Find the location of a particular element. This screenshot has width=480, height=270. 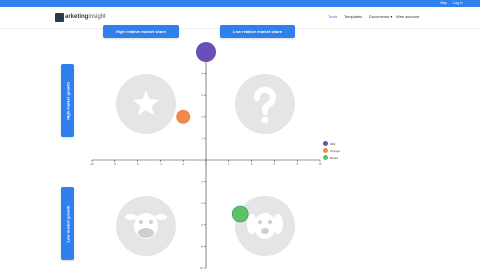

cow-muzzle is located at coordinates (146, 233).